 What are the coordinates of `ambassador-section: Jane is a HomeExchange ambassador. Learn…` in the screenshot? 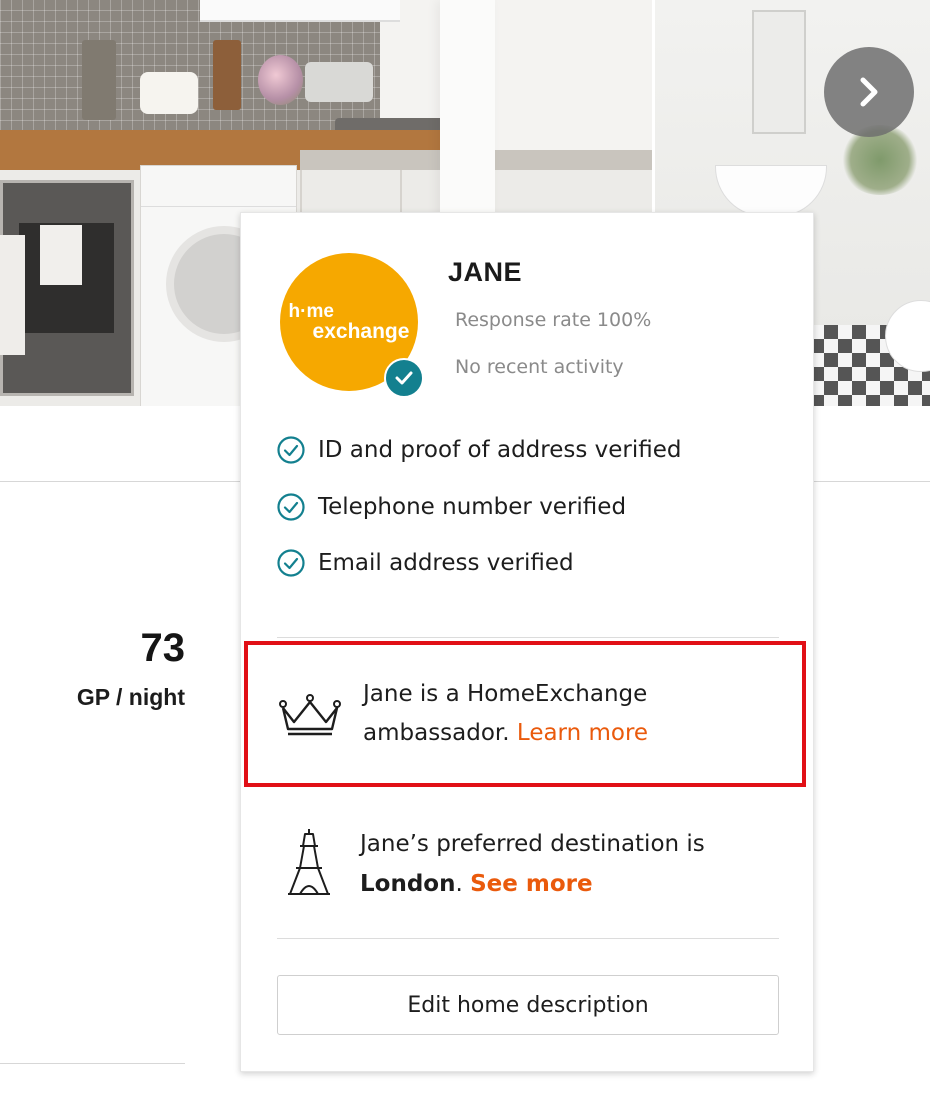 It's located at (525, 714).